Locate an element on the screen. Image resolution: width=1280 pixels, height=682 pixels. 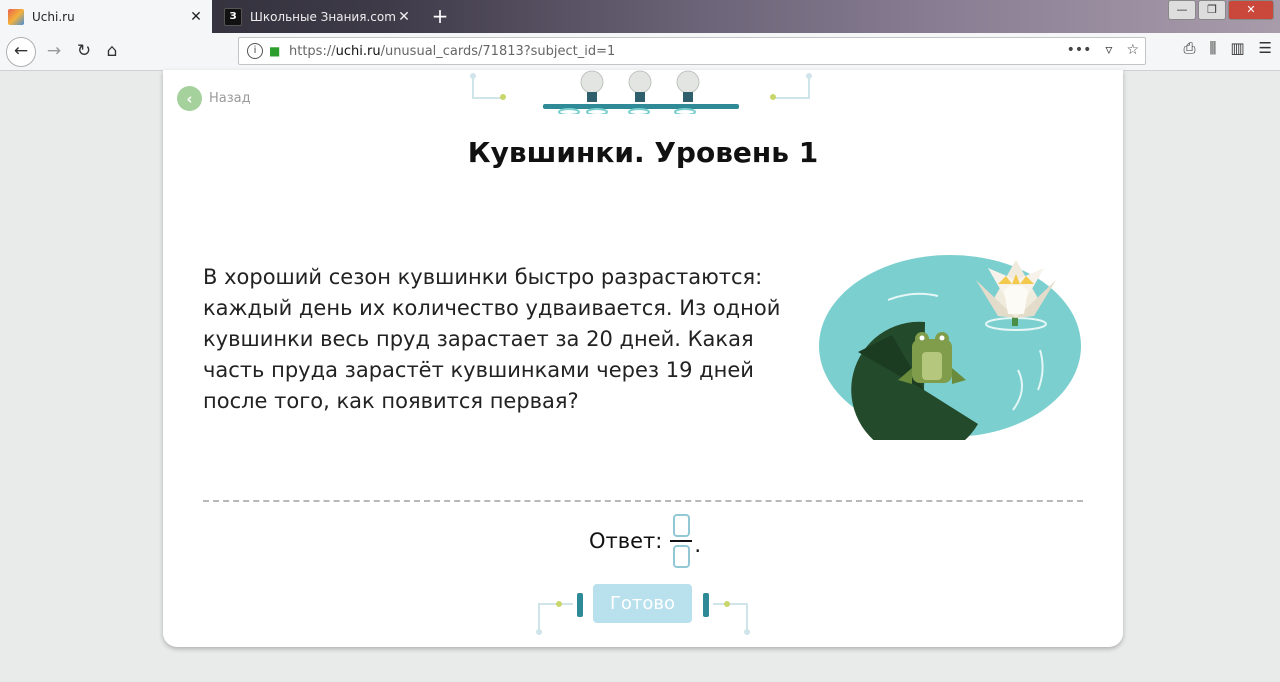
answer-label: Ответ: is located at coordinates (626, 541).